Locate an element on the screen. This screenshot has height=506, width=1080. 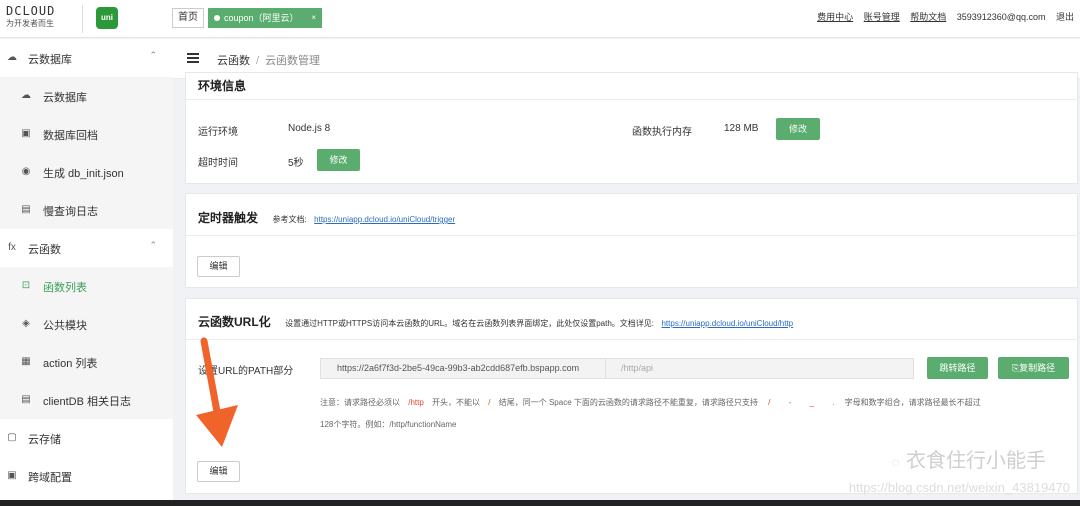
home-button: 首页 is located at coordinates (188, 18).